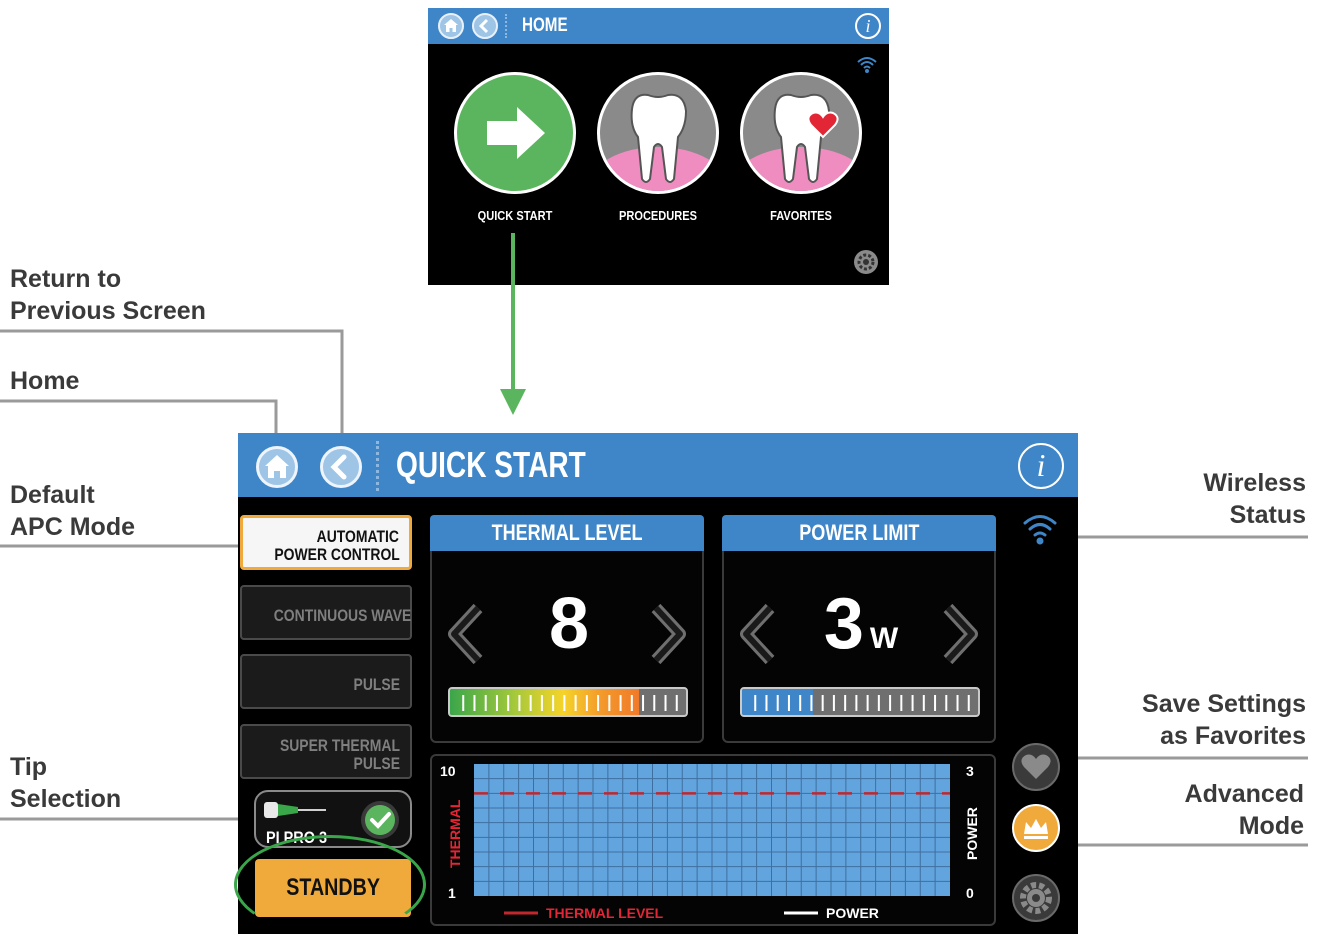 Image resolution: width=1318 pixels, height=934 pixels. What do you see at coordinates (326, 681) in the screenshot?
I see `mode-pulse: PULSE` at bounding box center [326, 681].